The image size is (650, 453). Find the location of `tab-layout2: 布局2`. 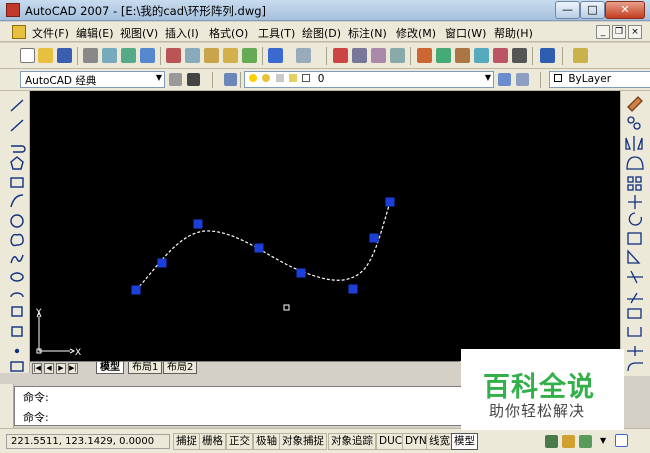

tab-layout2: 布局2 is located at coordinates (180, 368).